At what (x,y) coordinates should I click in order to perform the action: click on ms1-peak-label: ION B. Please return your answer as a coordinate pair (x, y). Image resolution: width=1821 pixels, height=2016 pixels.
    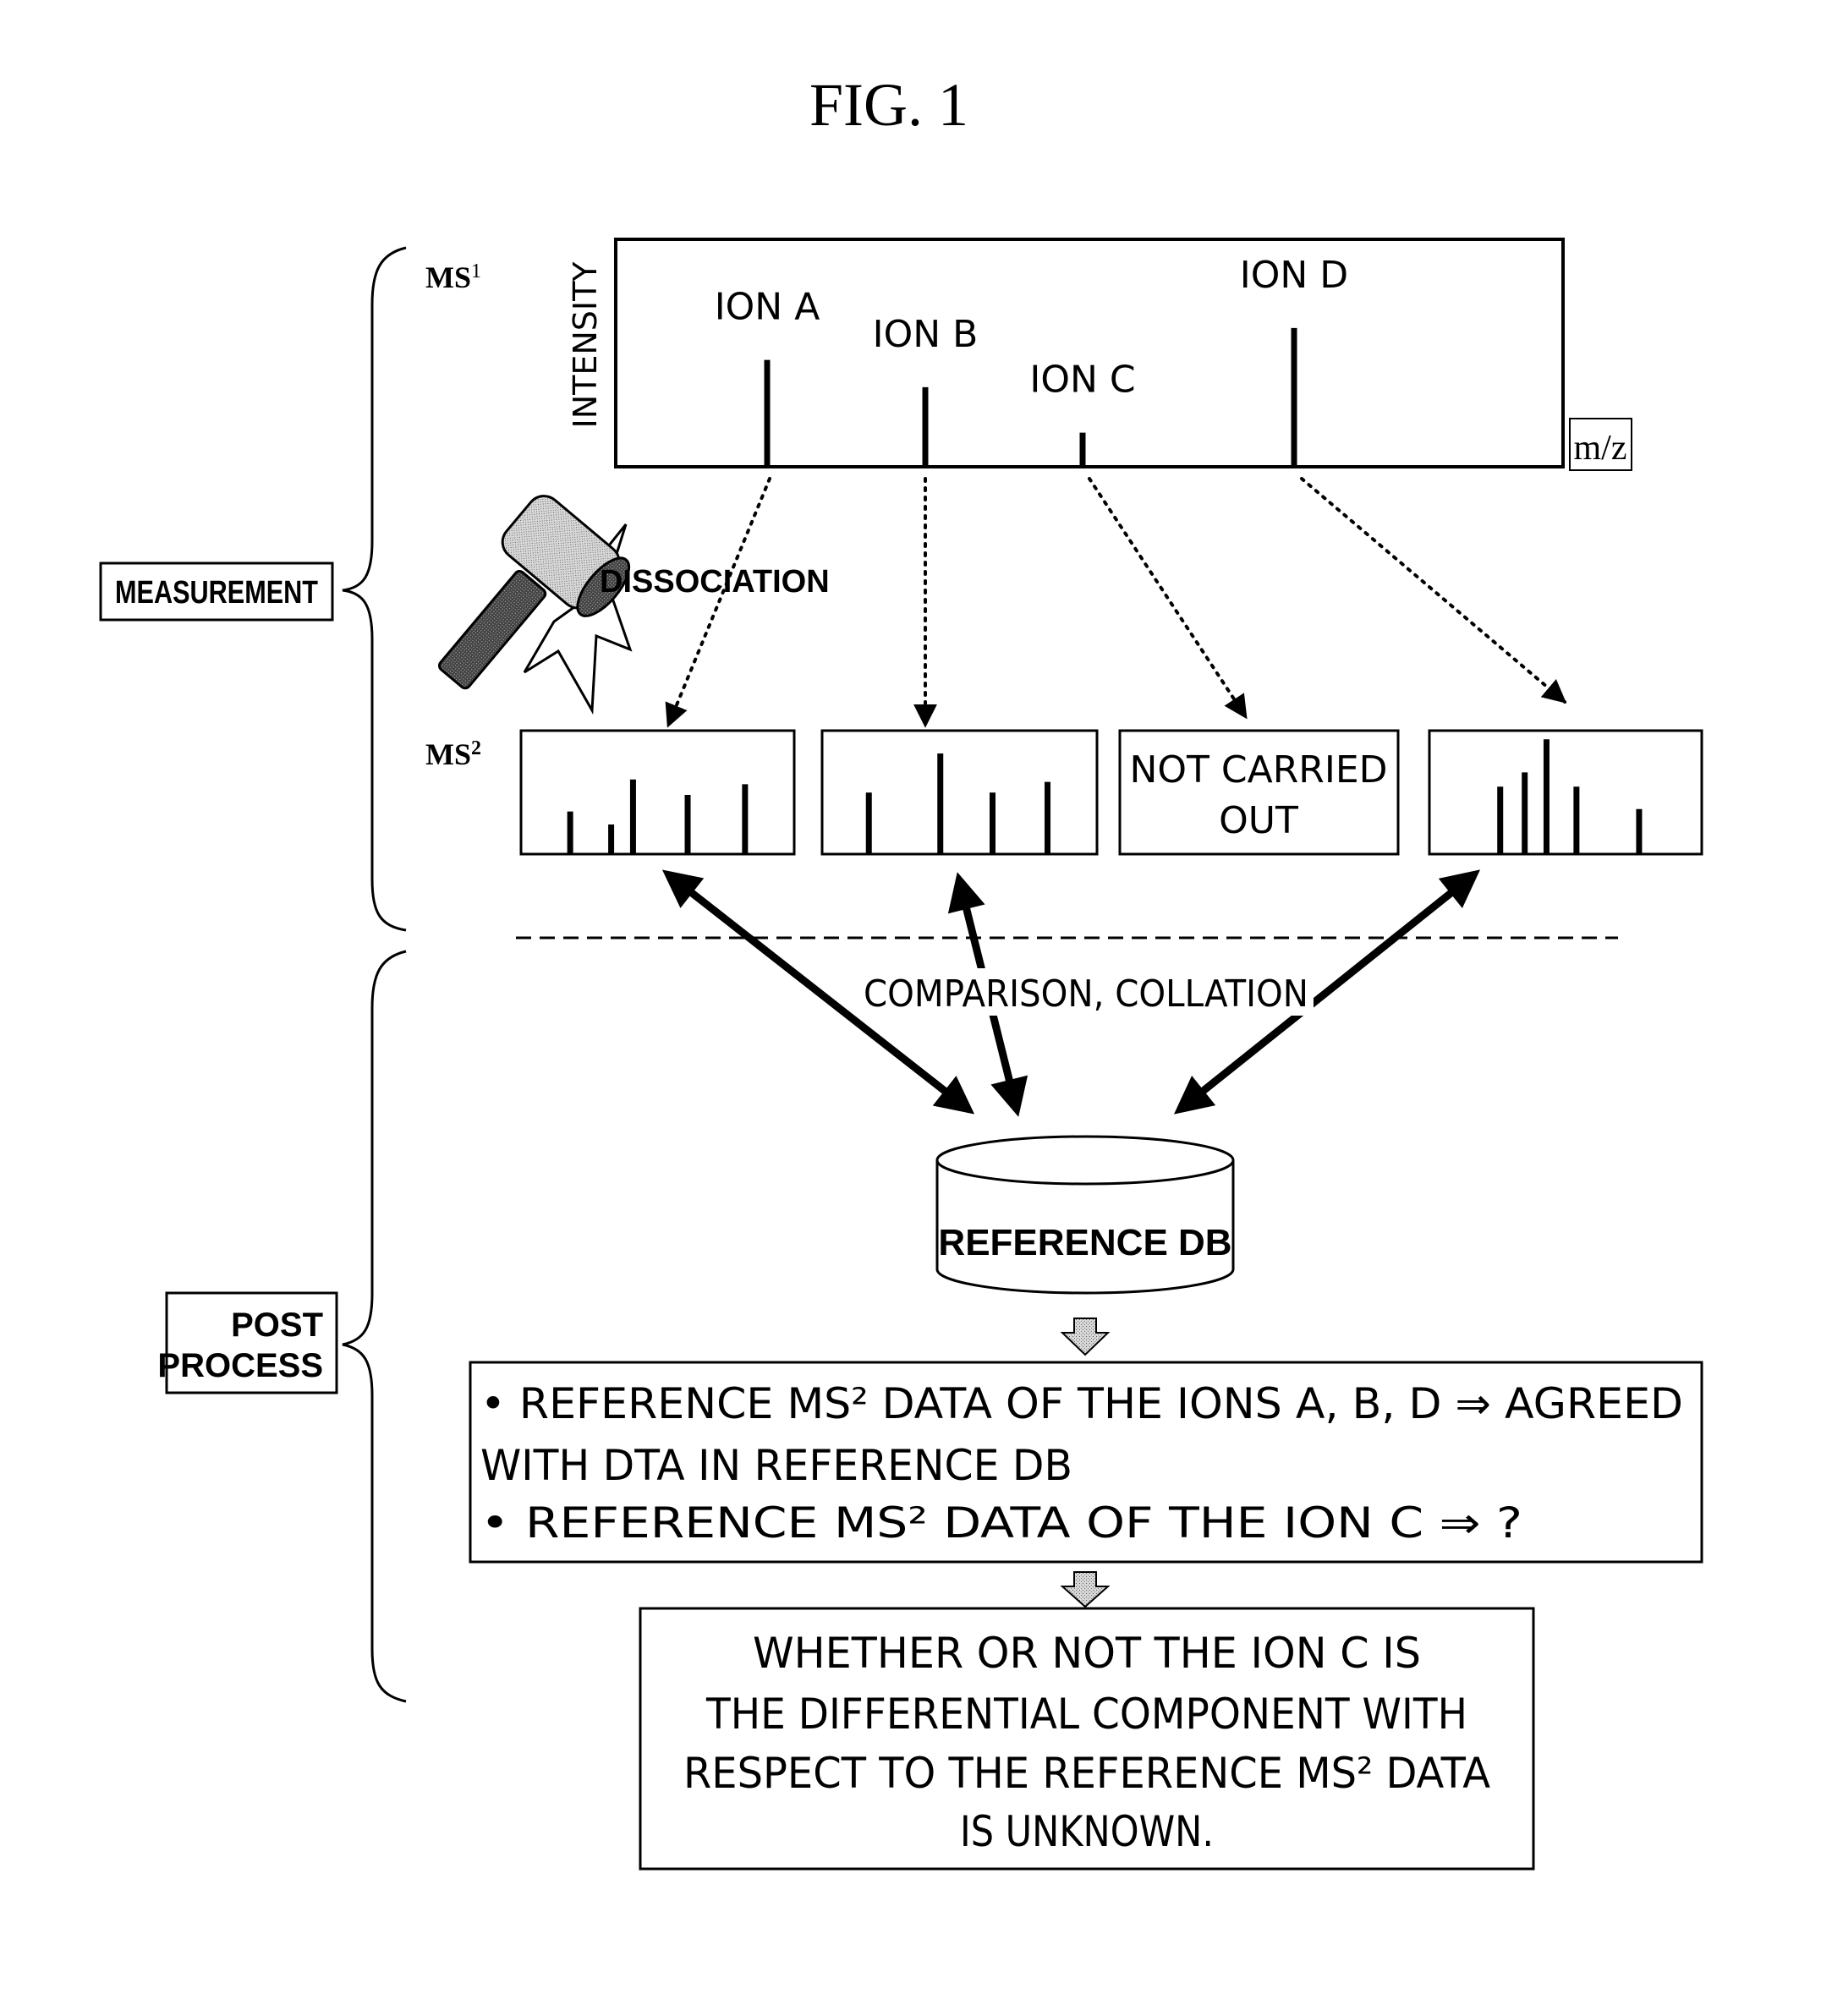
    Looking at the image, I should click on (926, 334).